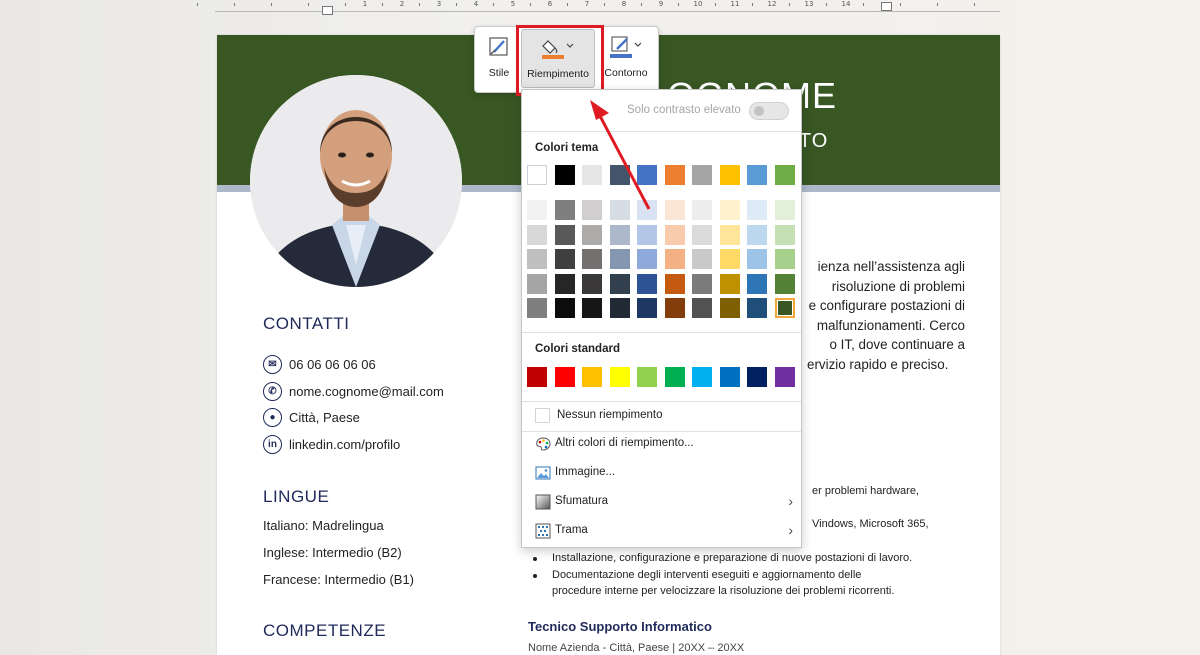  I want to click on high-contrast-label: Solo contrasto elevato, so click(684, 110).